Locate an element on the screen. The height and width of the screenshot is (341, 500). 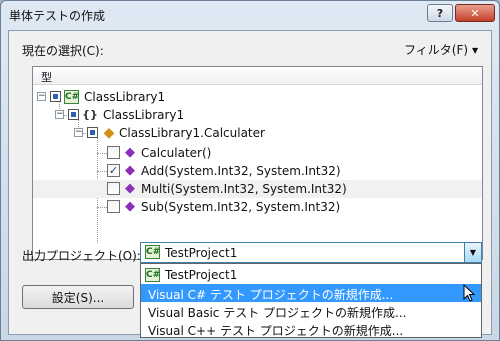
tree-row-namespace: − {} ClassLibrary1 is located at coordinates (257, 115).